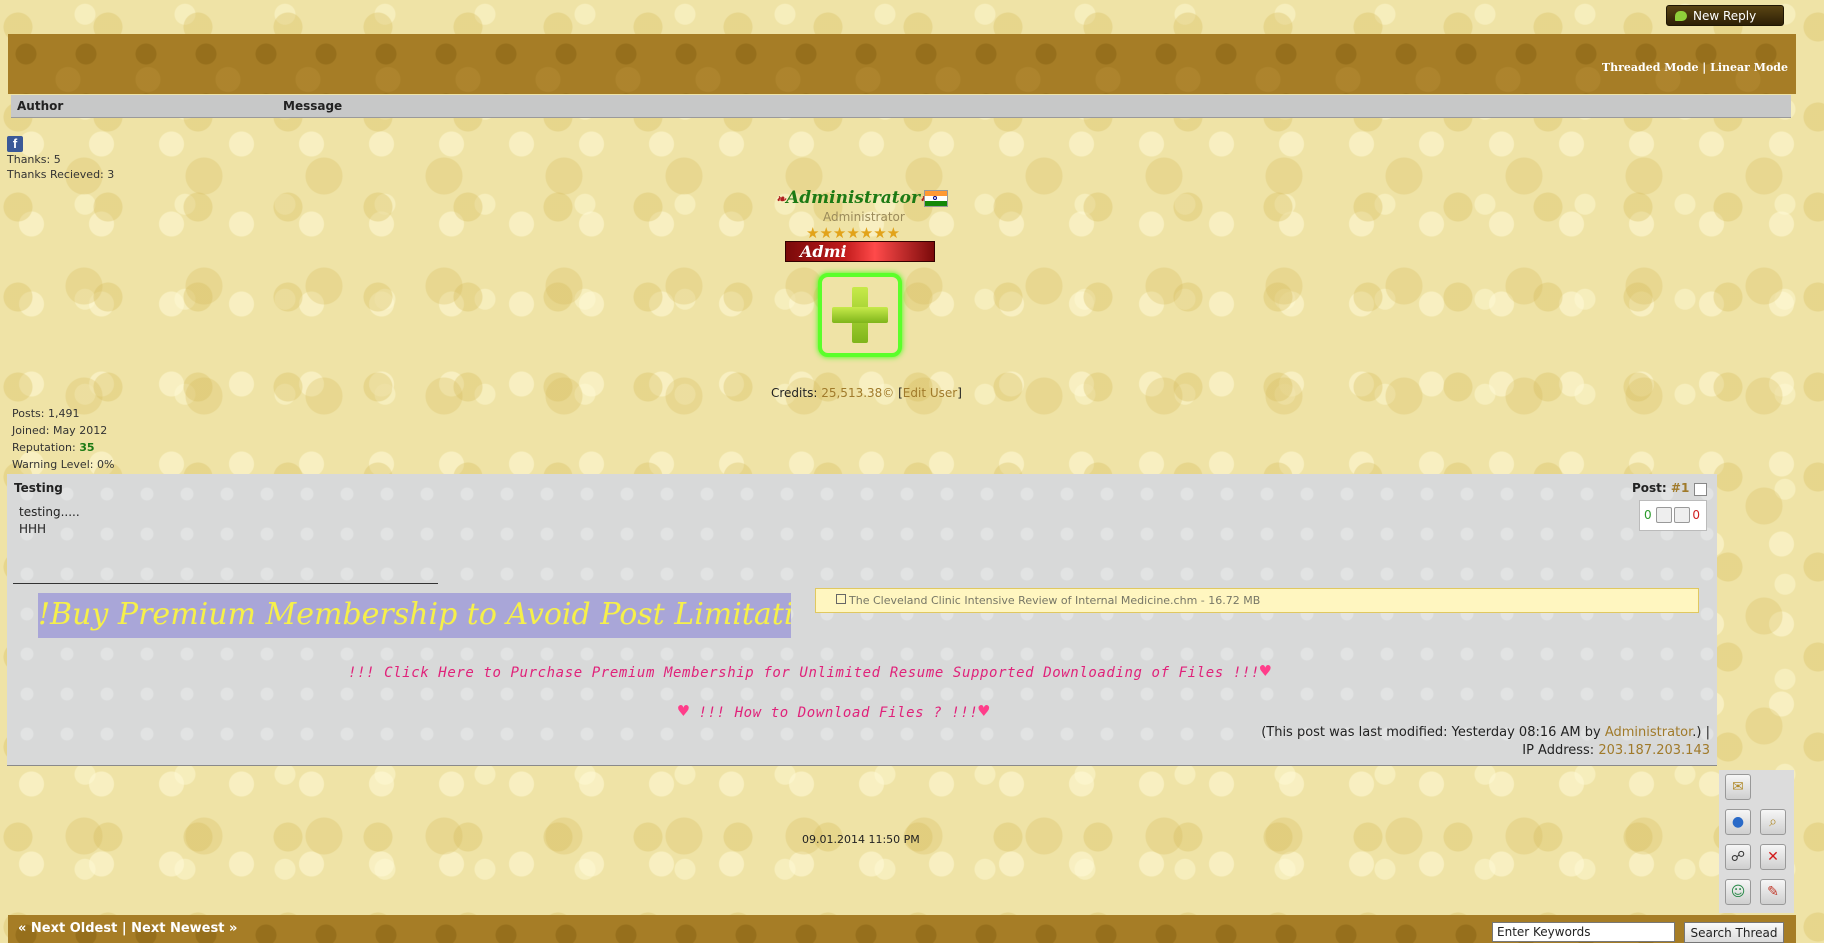 The width and height of the screenshot is (1824, 943). What do you see at coordinates (40, 106) in the screenshot?
I see `author-column-header: Author` at bounding box center [40, 106].